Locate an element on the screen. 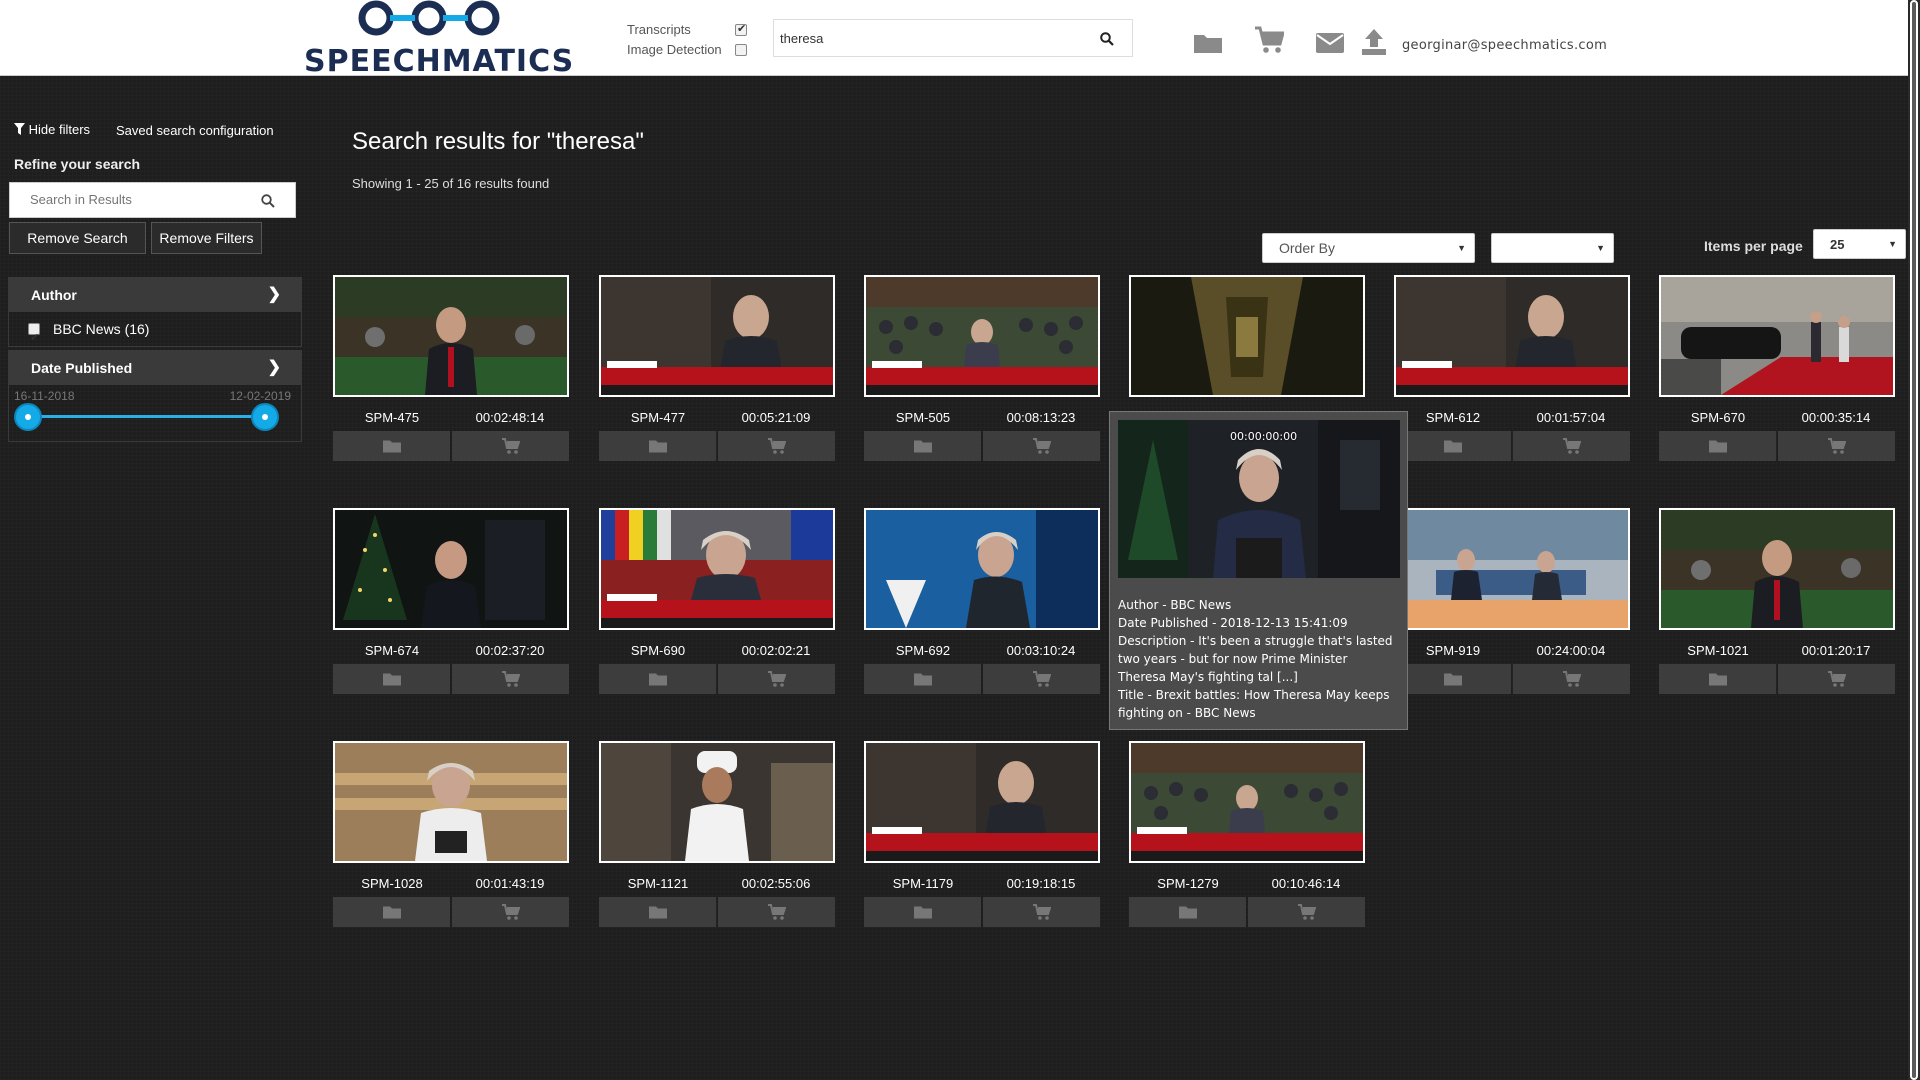 The height and width of the screenshot is (1080, 1920). result-duration: 00:02:55:06 is located at coordinates (776, 883).